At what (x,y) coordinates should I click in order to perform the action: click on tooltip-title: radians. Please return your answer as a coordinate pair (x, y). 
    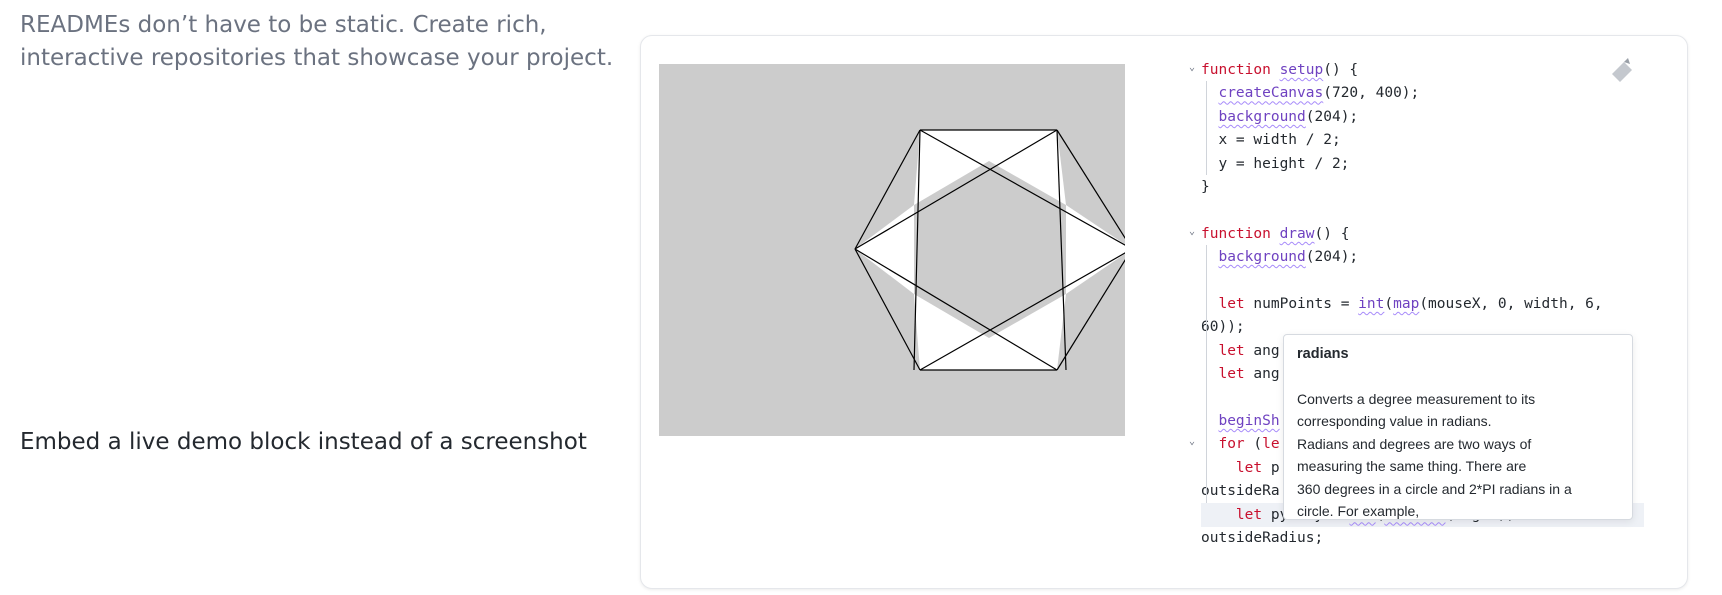
    Looking at the image, I should click on (1323, 354).